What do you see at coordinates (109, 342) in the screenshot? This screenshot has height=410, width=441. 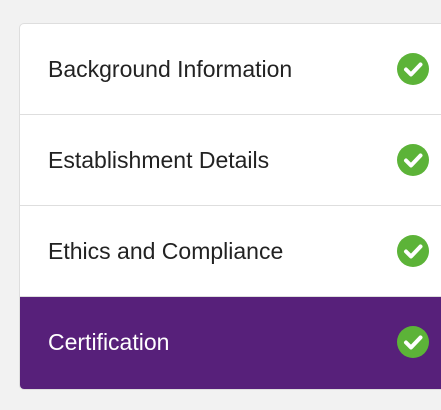 I see `step-label: Certification` at bounding box center [109, 342].